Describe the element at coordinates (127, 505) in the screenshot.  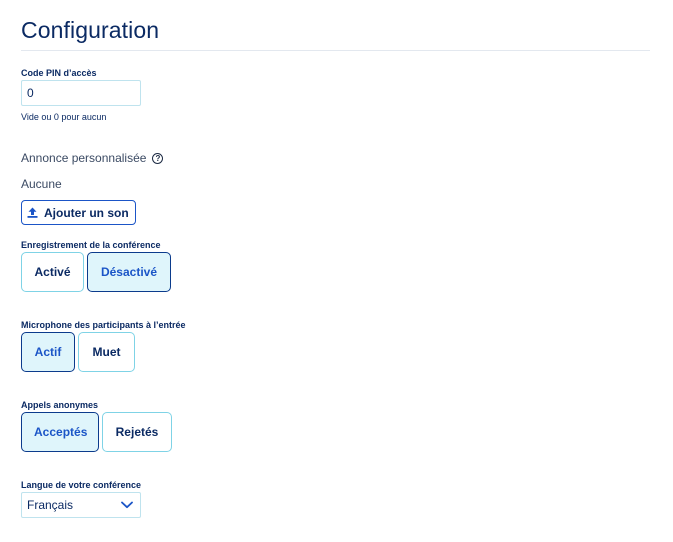
I see `chevron-down-icon` at that location.